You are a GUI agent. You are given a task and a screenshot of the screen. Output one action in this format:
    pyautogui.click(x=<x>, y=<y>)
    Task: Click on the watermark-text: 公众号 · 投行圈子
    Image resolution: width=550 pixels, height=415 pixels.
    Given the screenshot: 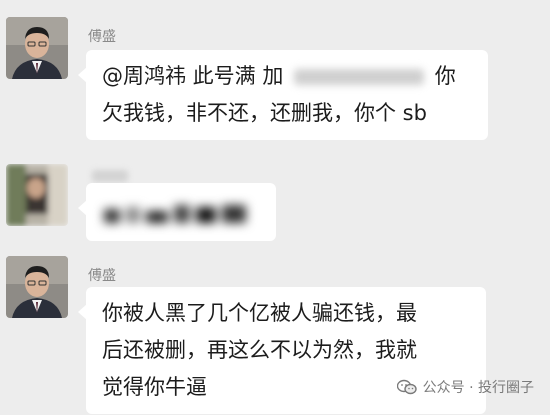 What is the action you would take?
    pyautogui.click(x=478, y=388)
    